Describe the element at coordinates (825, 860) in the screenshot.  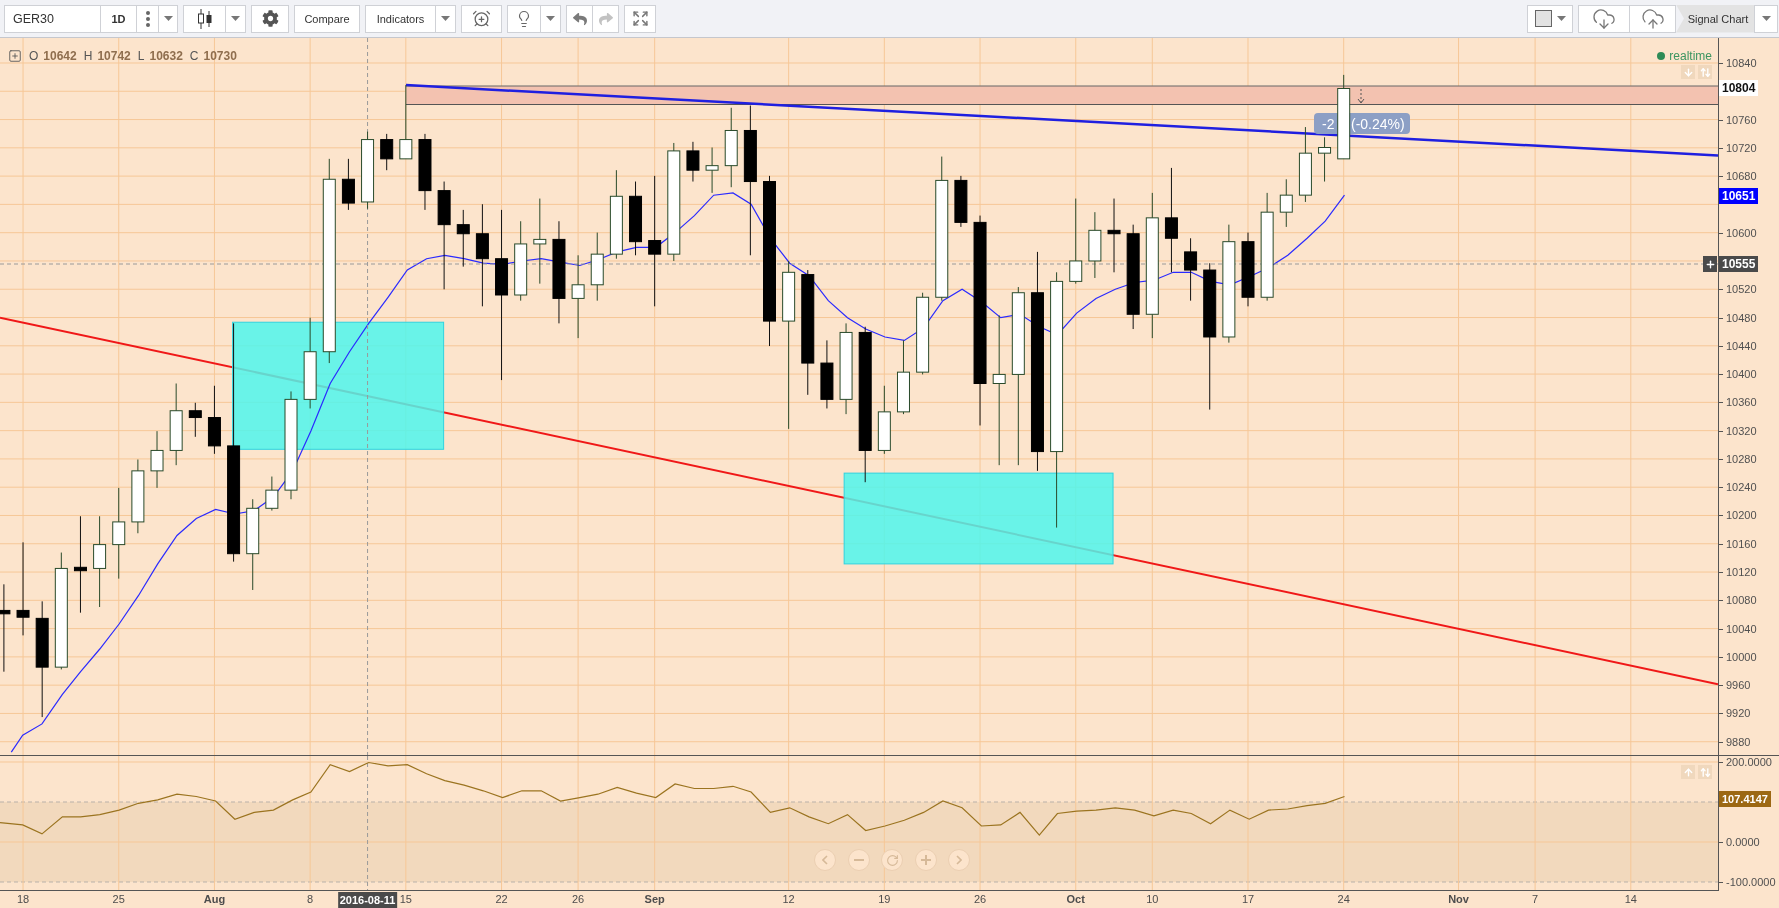
I see `chevron-left-icon` at that location.